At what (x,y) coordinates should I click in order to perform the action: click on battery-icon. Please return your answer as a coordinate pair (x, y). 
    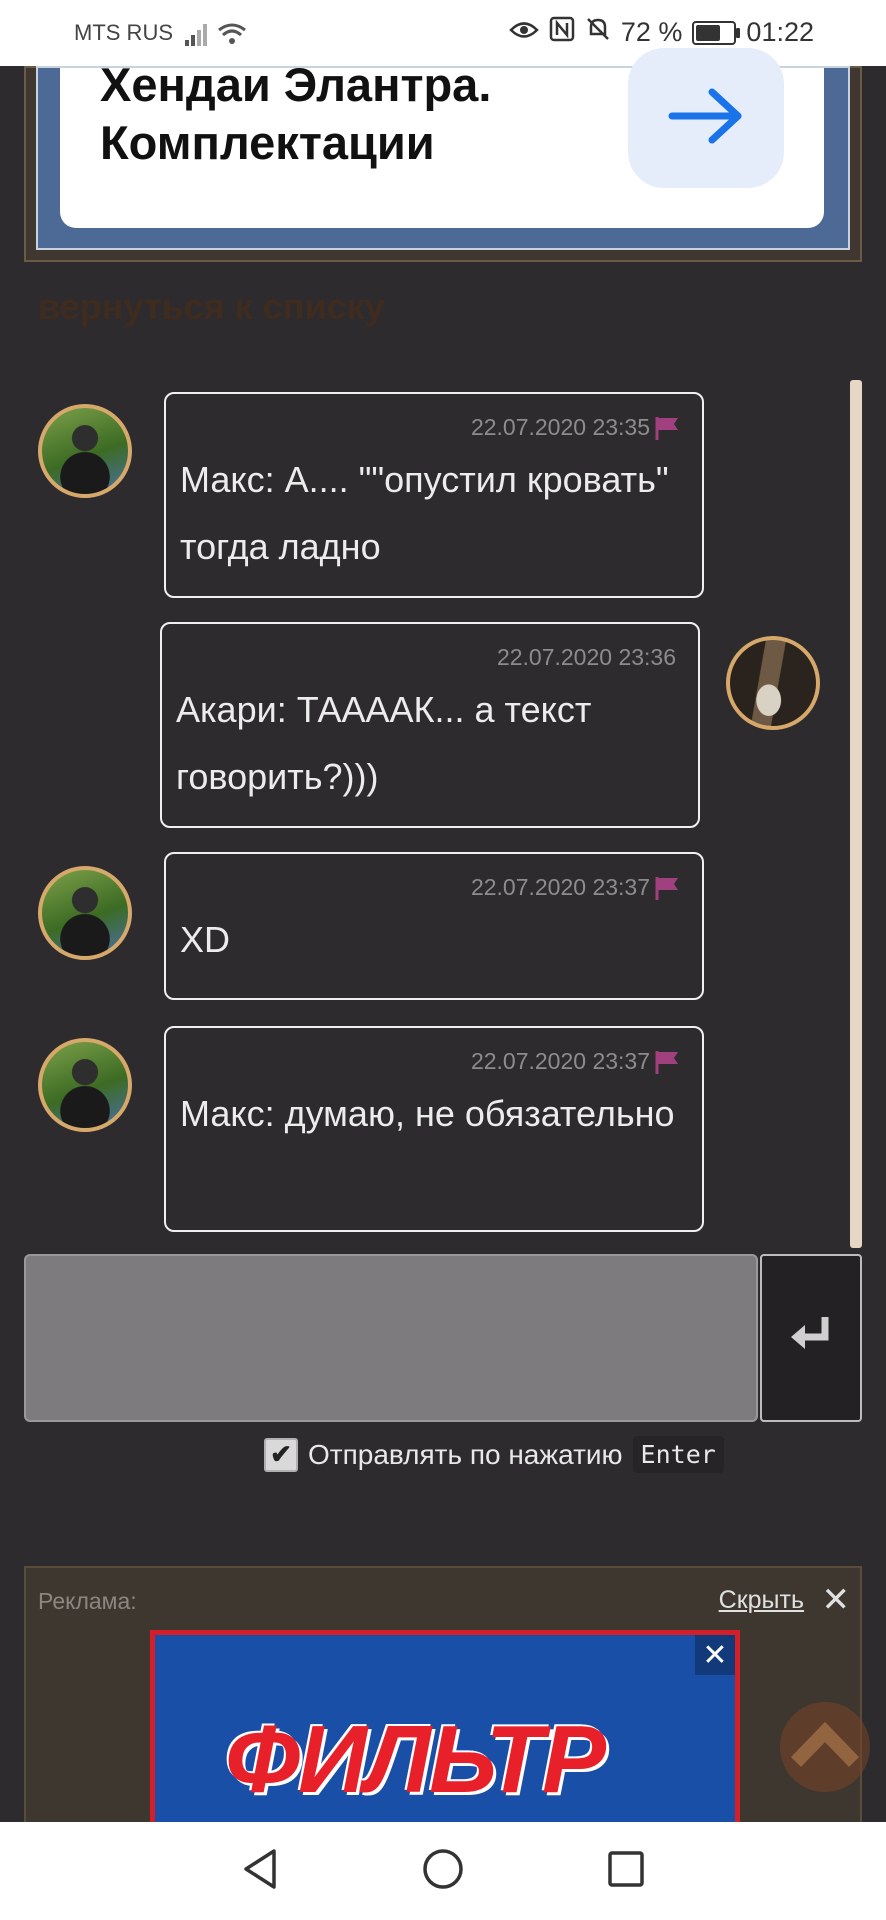
    Looking at the image, I should click on (716, 32).